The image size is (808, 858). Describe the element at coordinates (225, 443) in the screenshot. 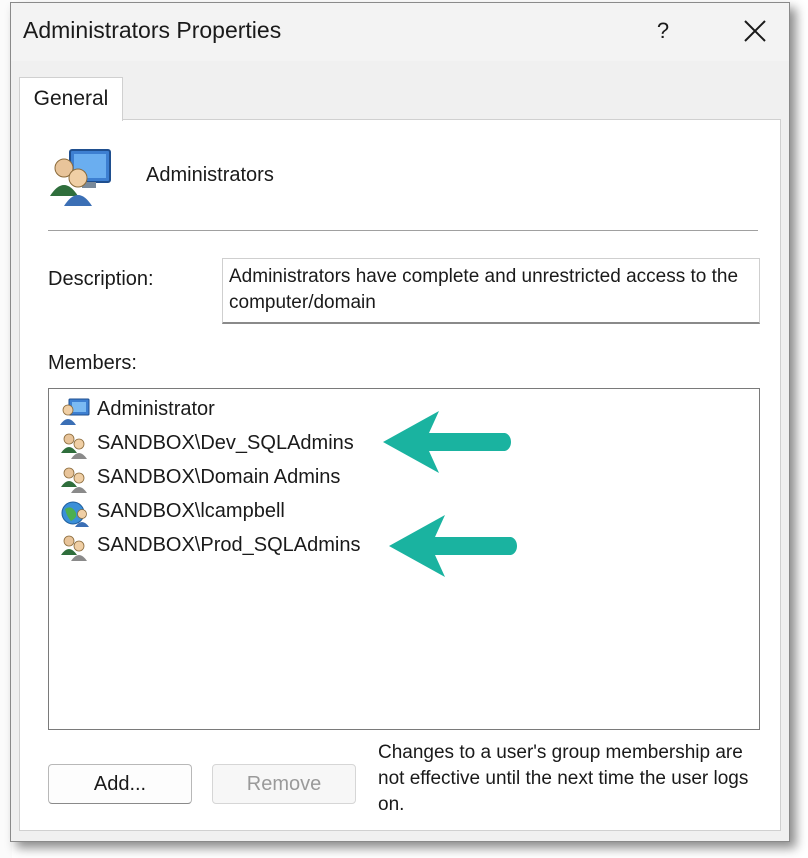

I see `member-name: SANDBOX\Dev_SQLAdmins` at that location.